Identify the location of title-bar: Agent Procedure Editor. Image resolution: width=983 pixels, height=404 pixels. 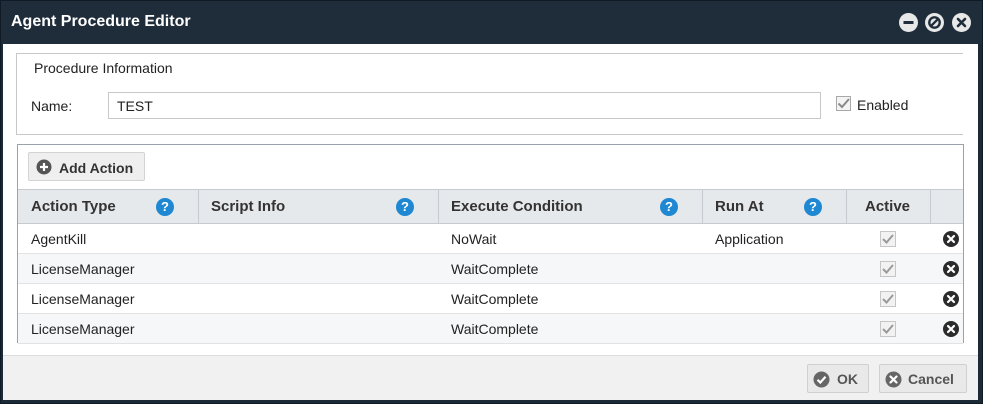
(491, 22).